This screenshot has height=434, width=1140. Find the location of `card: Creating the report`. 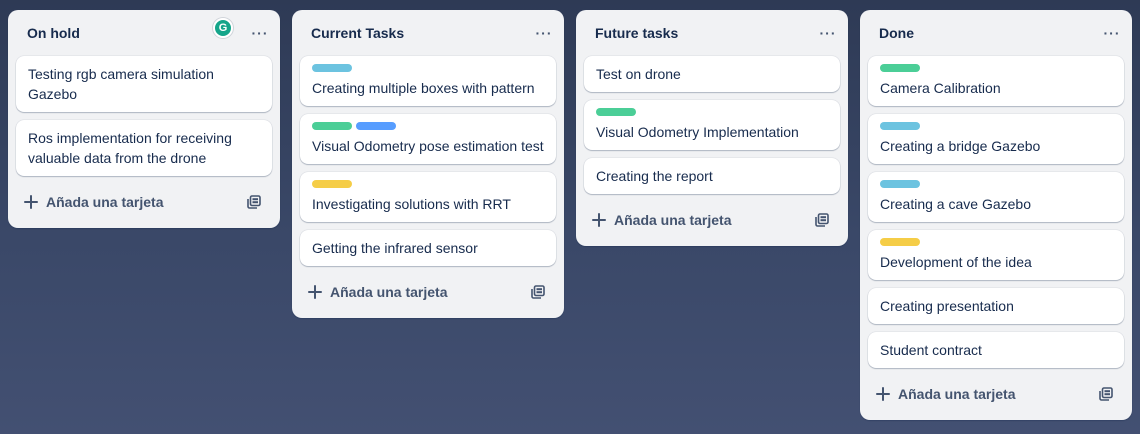

card: Creating the report is located at coordinates (712, 176).